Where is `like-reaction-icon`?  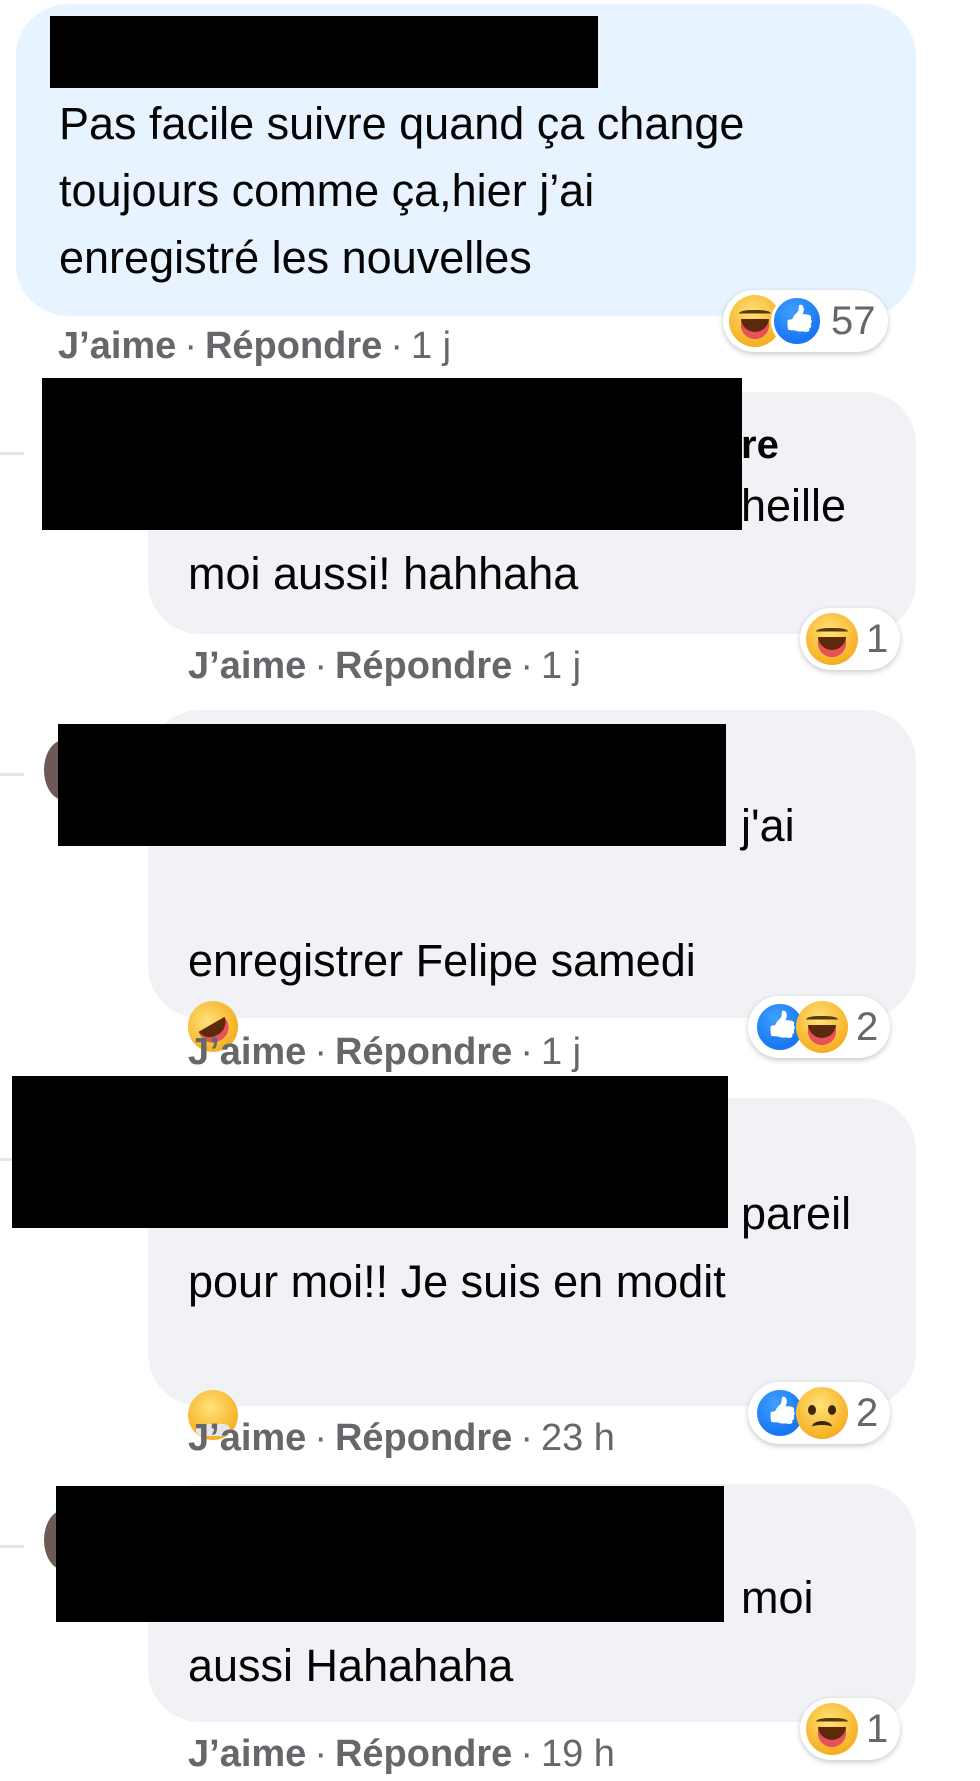 like-reaction-icon is located at coordinates (797, 321).